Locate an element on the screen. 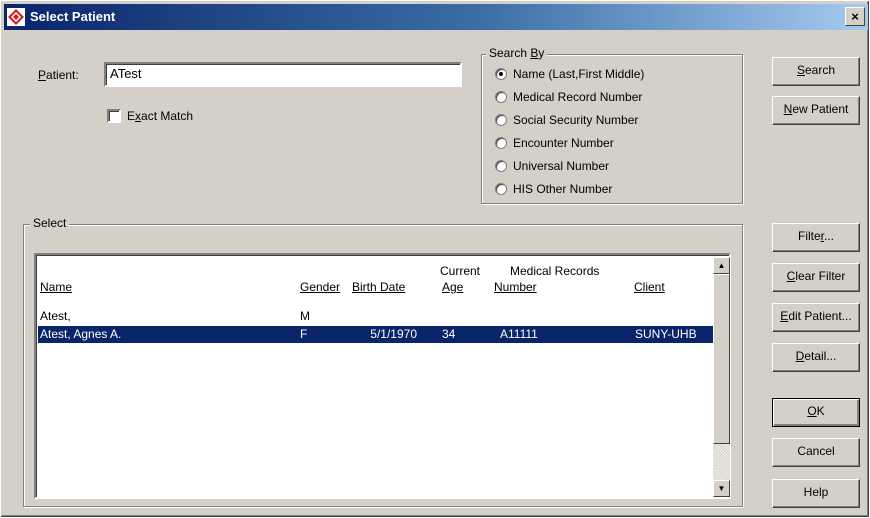 This screenshot has width=870, height=518. search-by-option-label: Universal Number is located at coordinates (561, 166).